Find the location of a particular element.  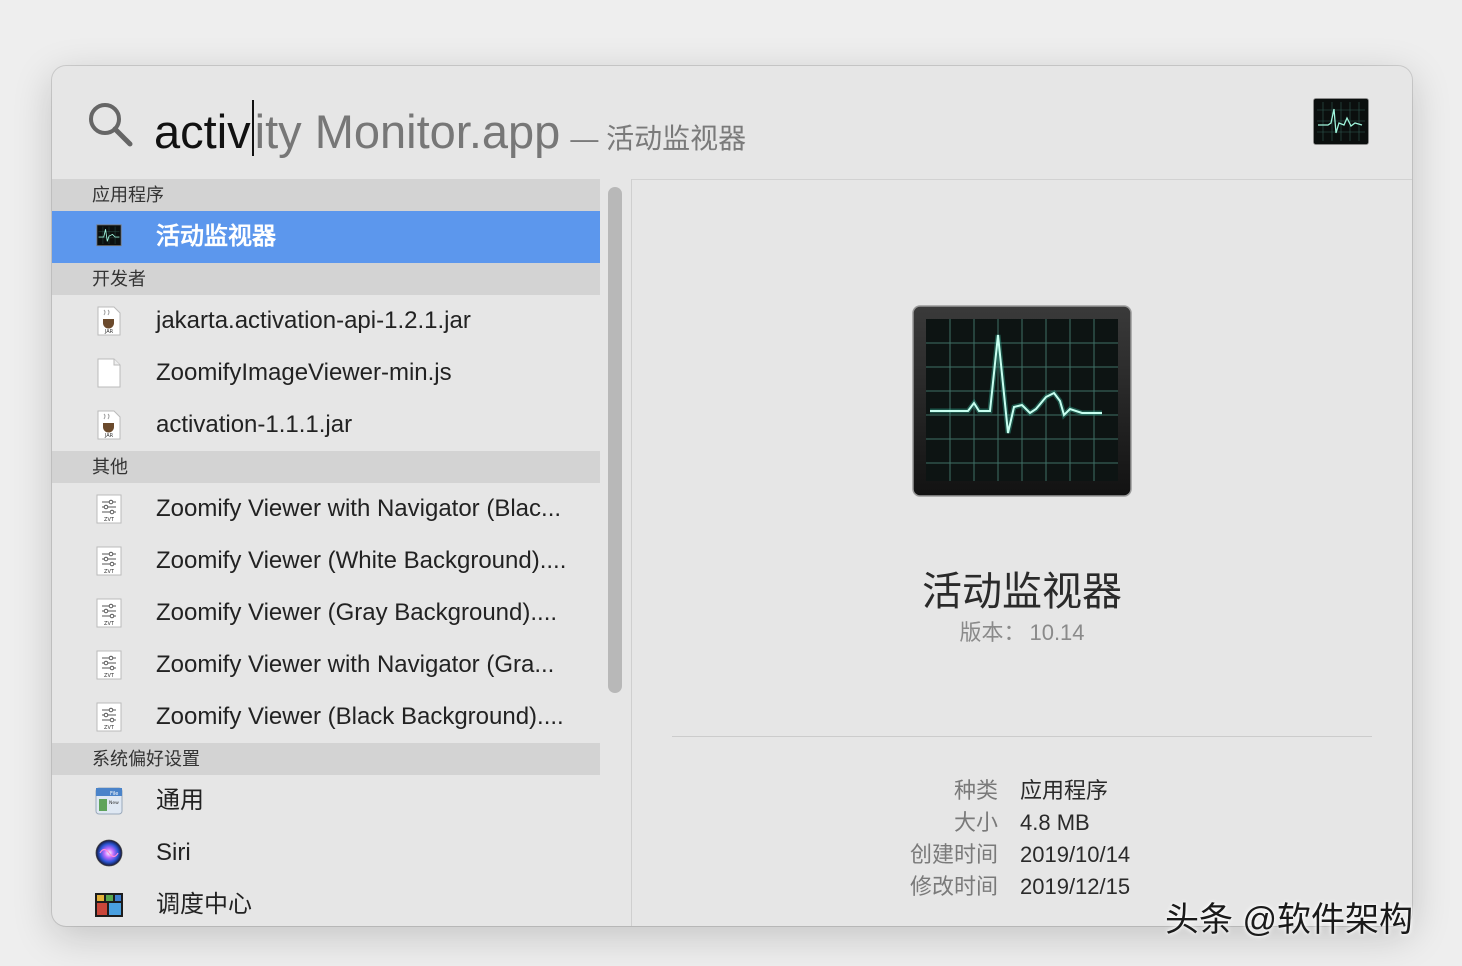

preview-app-version: 版本： 10.14 is located at coordinates (1022, 631).